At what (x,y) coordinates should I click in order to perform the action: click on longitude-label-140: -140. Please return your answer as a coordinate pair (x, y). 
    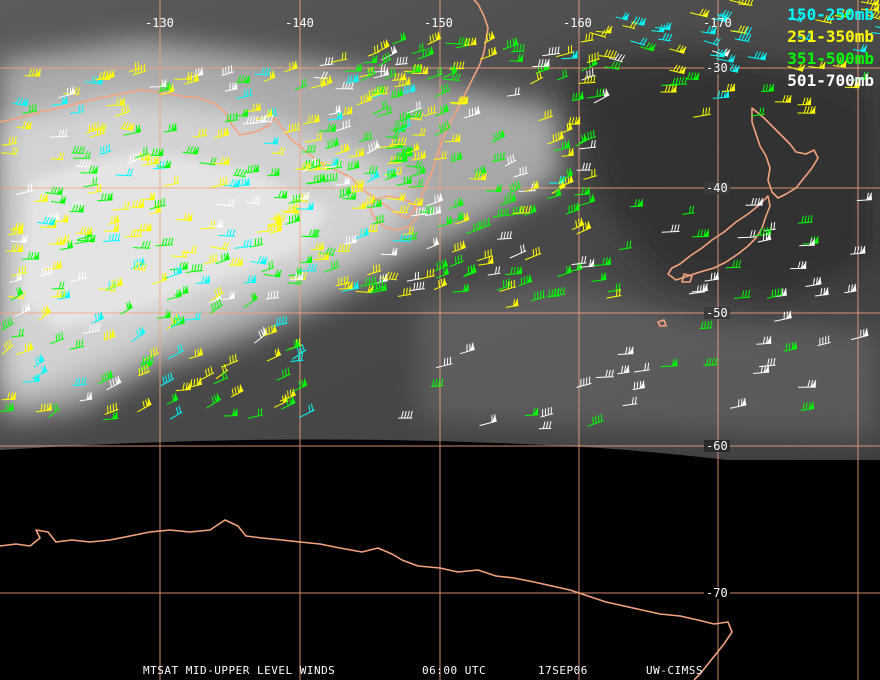
    Looking at the image, I should click on (299, 23).